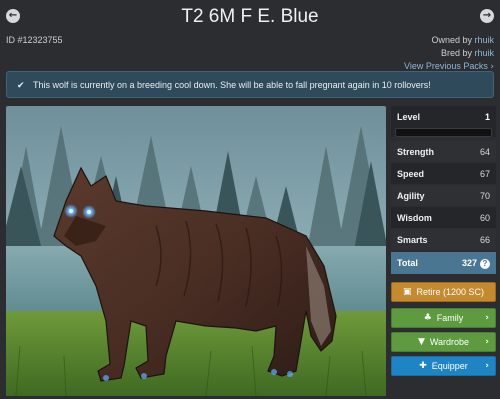  Describe the element at coordinates (484, 53) in the screenshot. I see `breeder-link: rhuik` at that location.